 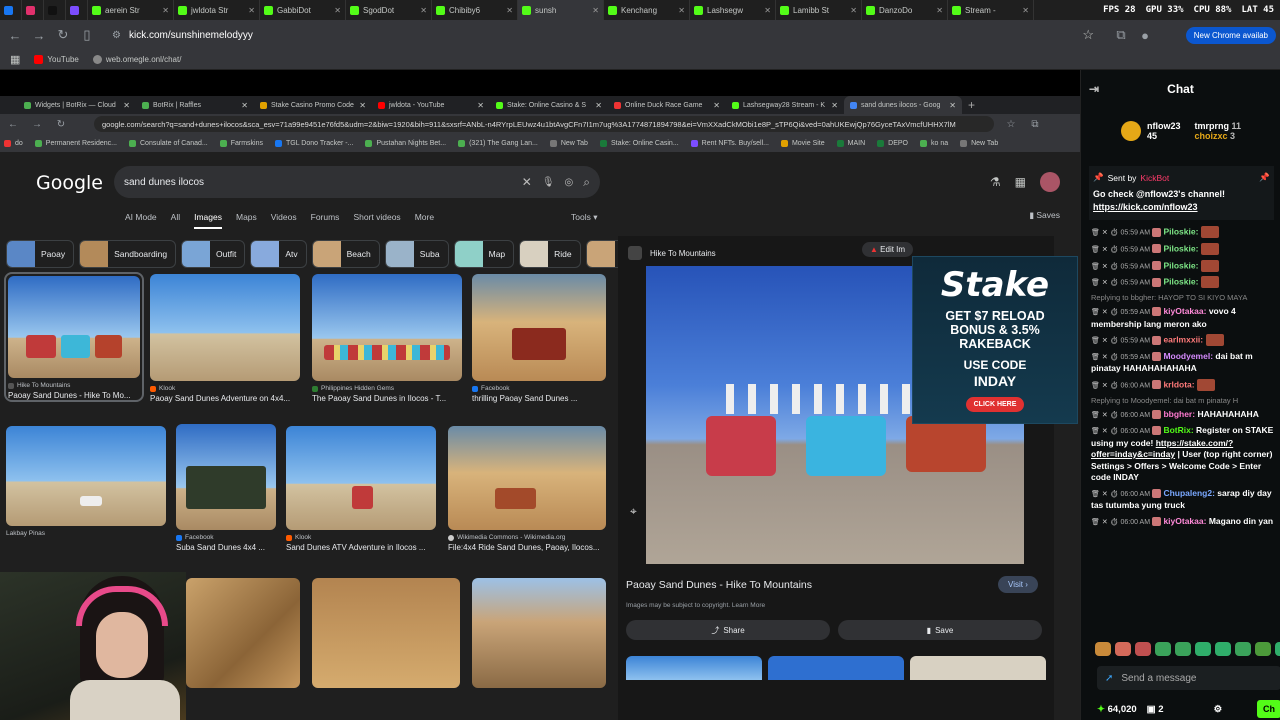 What do you see at coordinates (903, 105) in the screenshot?
I see `inner-tab: sand dunes ilocos - Goog ✕` at bounding box center [903, 105].